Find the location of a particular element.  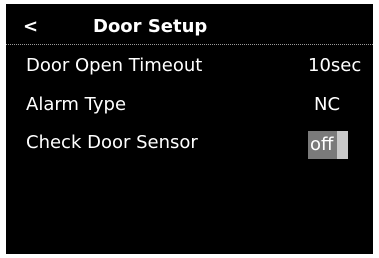

setting-row-door-open-timeout: Door Open Timeout 10sec is located at coordinates (189, 66).